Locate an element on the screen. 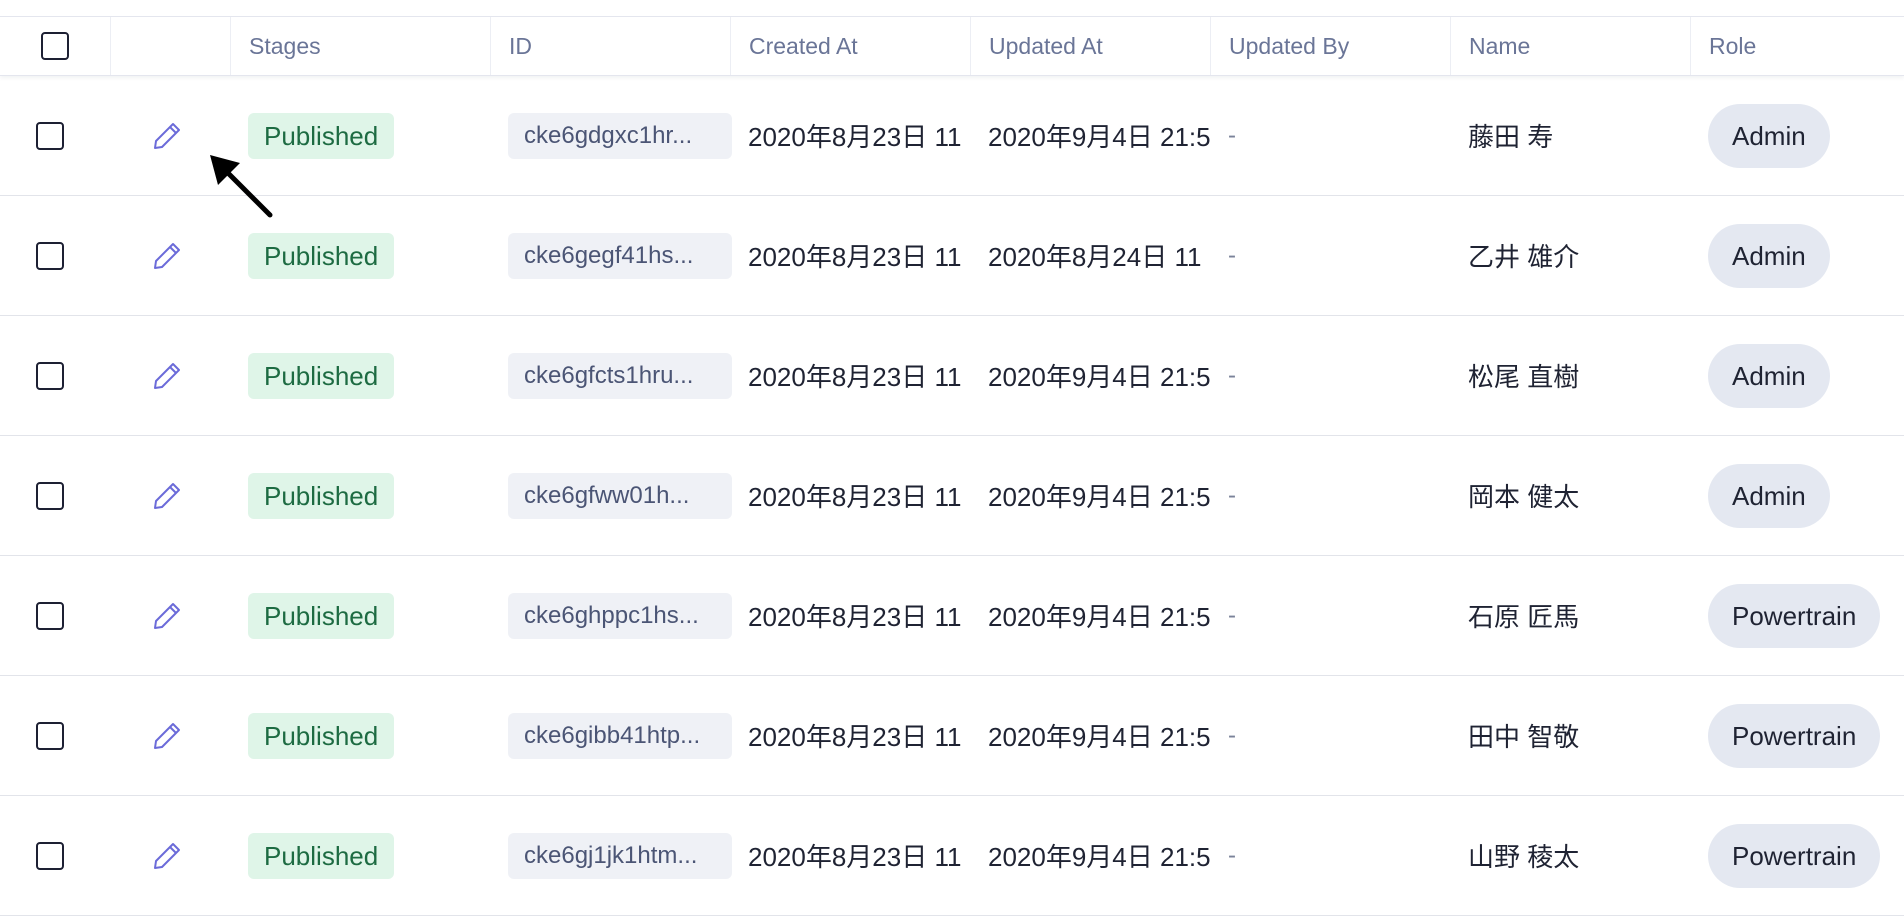 This screenshot has height=916, width=1904. name-value: 乙井 雄介 is located at coordinates (1524, 257).